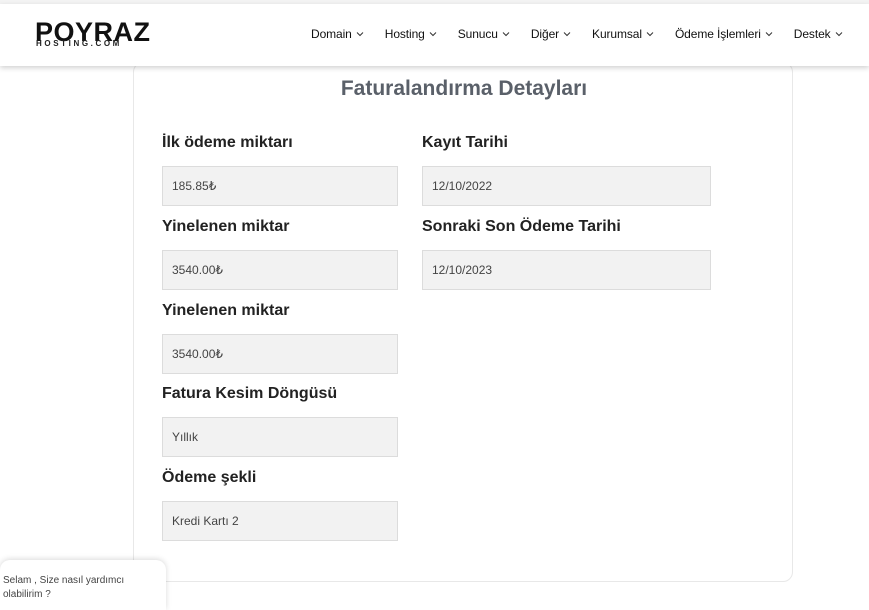  I want to click on nav-item-label: Ödeme İşlemleri, so click(717, 34).